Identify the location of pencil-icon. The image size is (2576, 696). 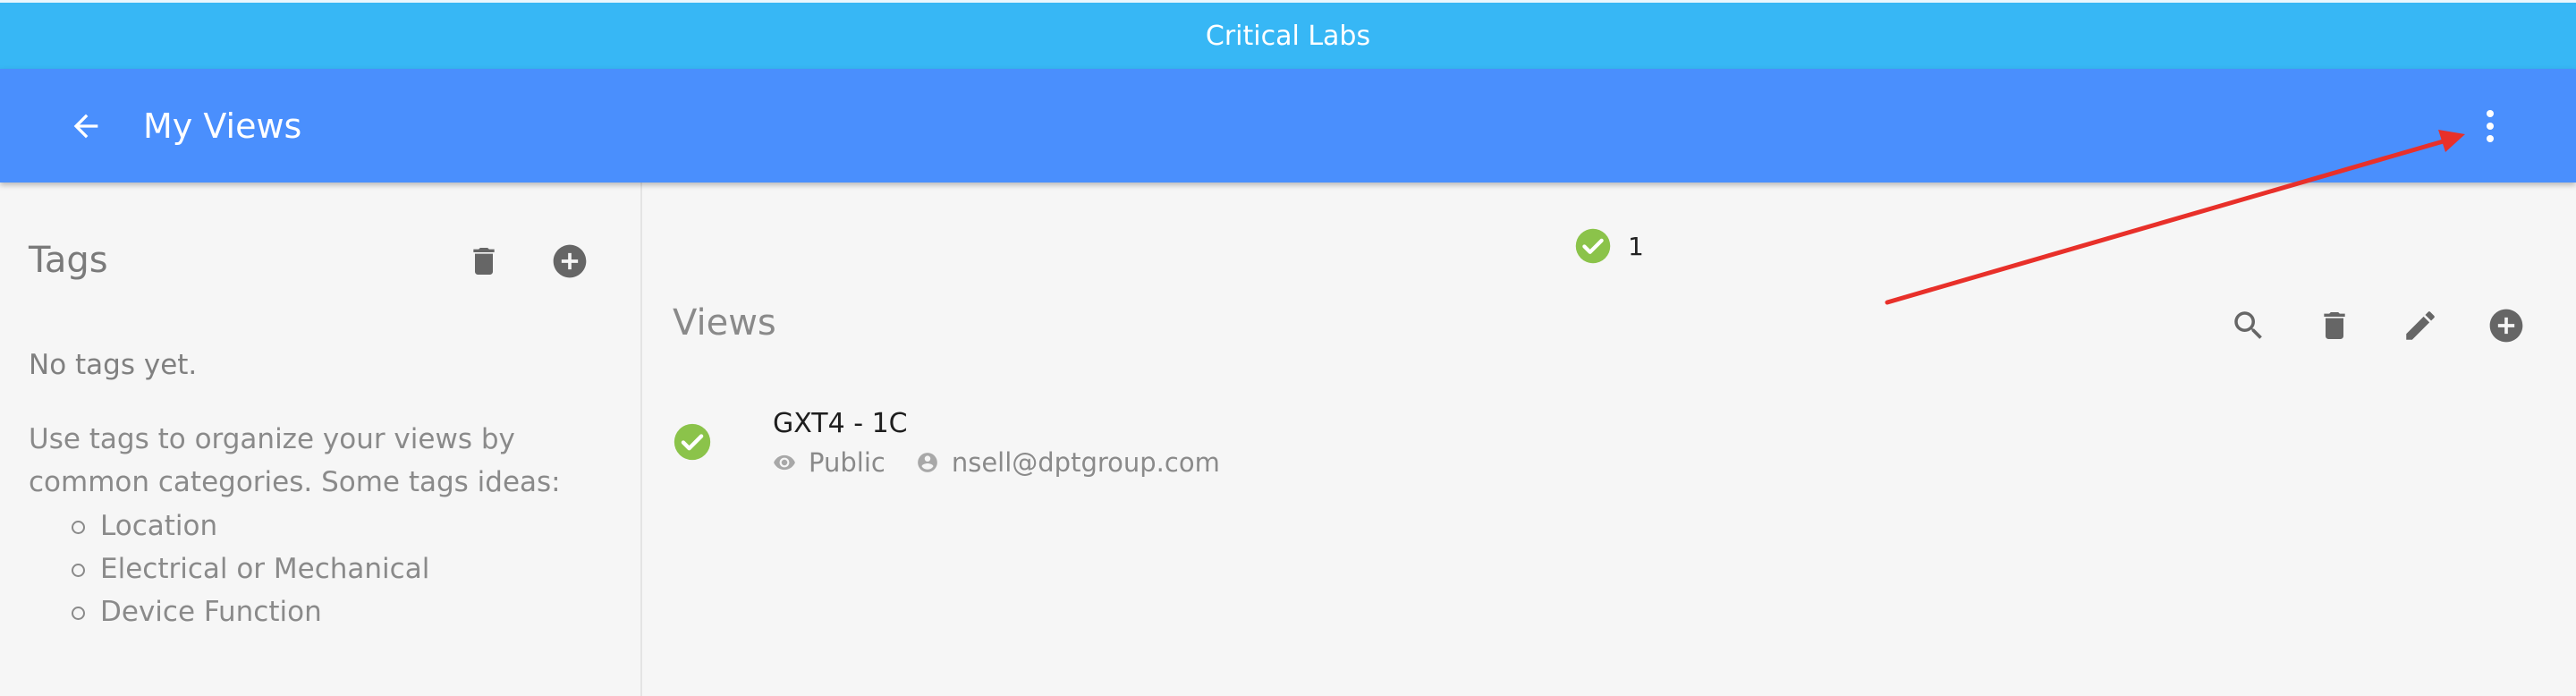
(2420, 325).